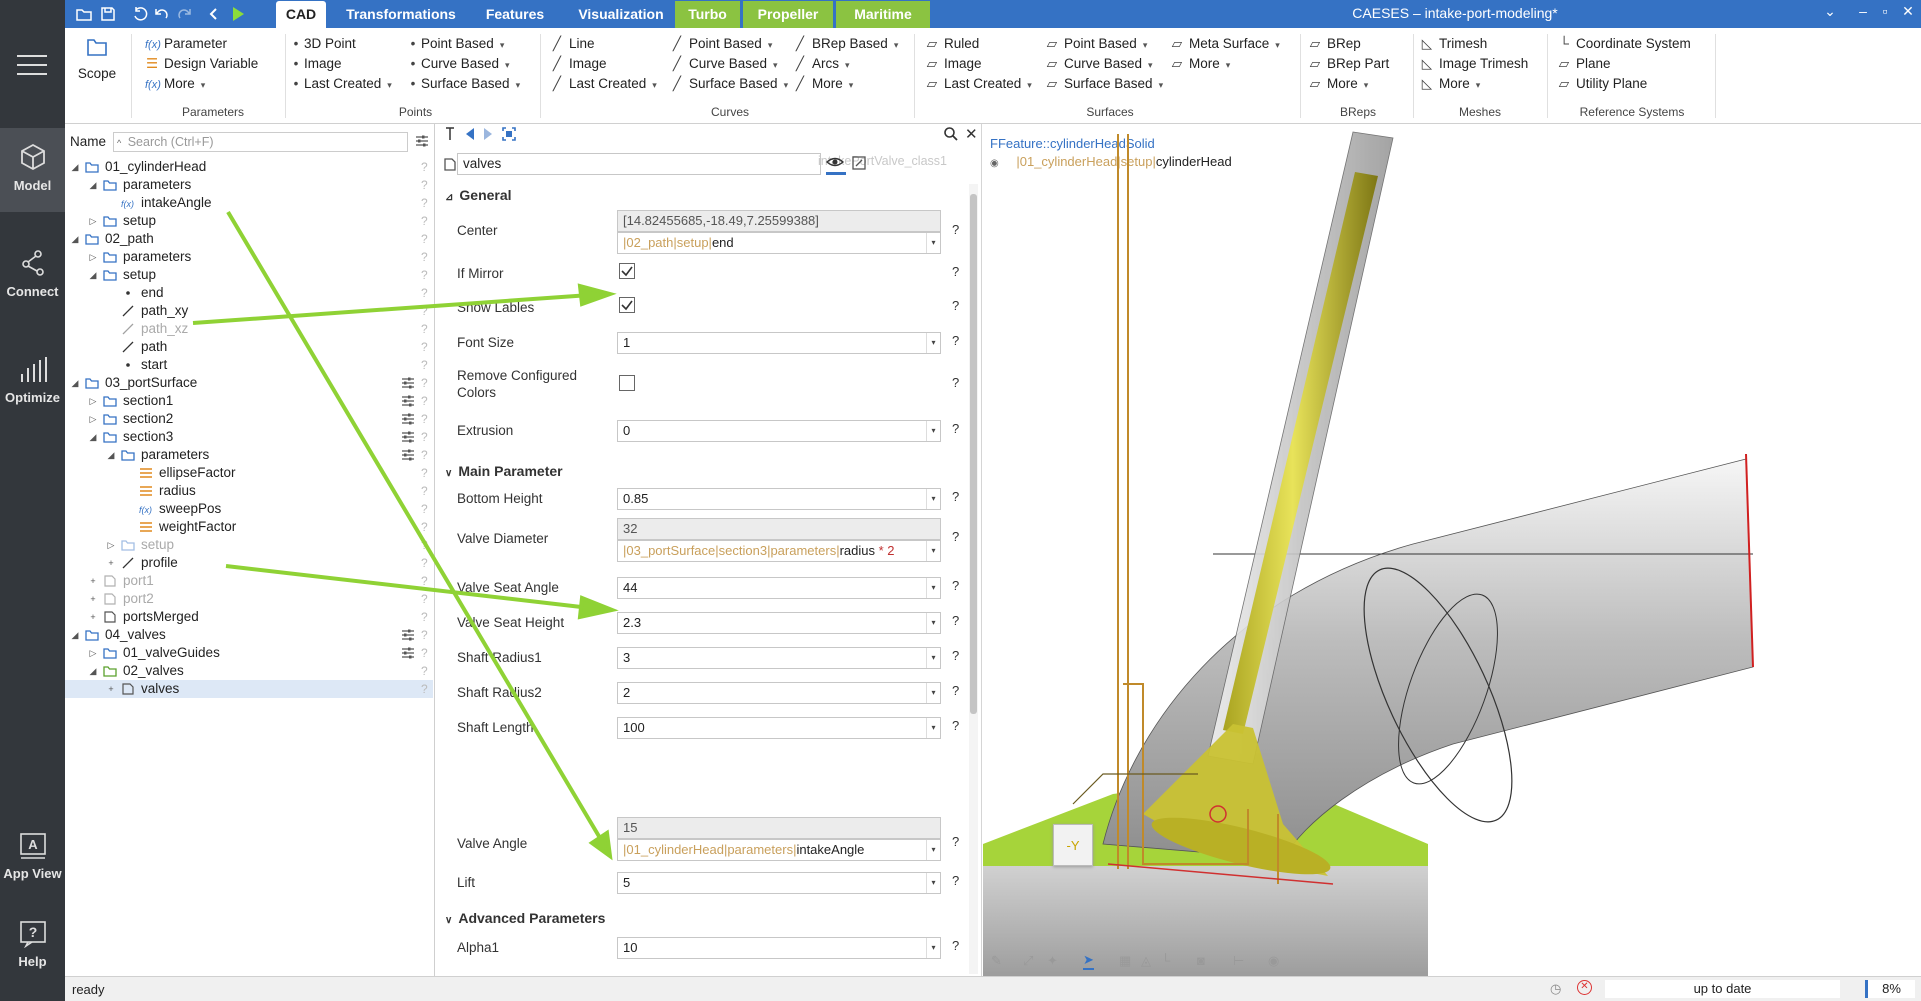  I want to click on visibility-eye-icon: ◉, so click(1273, 961).